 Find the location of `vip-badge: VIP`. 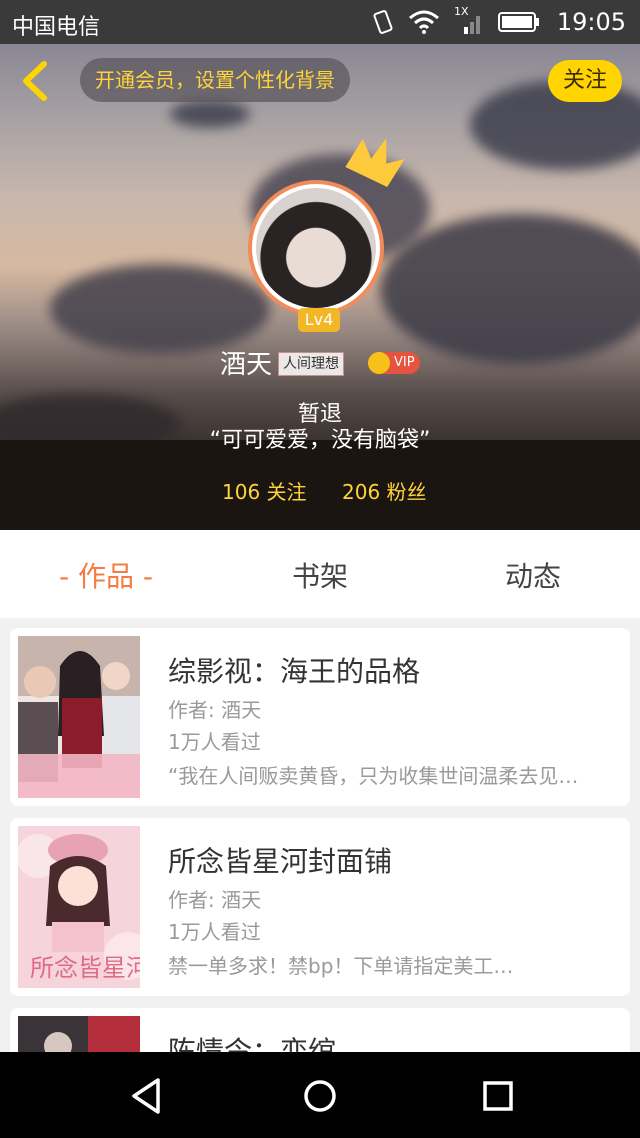

vip-badge: VIP is located at coordinates (394, 363).